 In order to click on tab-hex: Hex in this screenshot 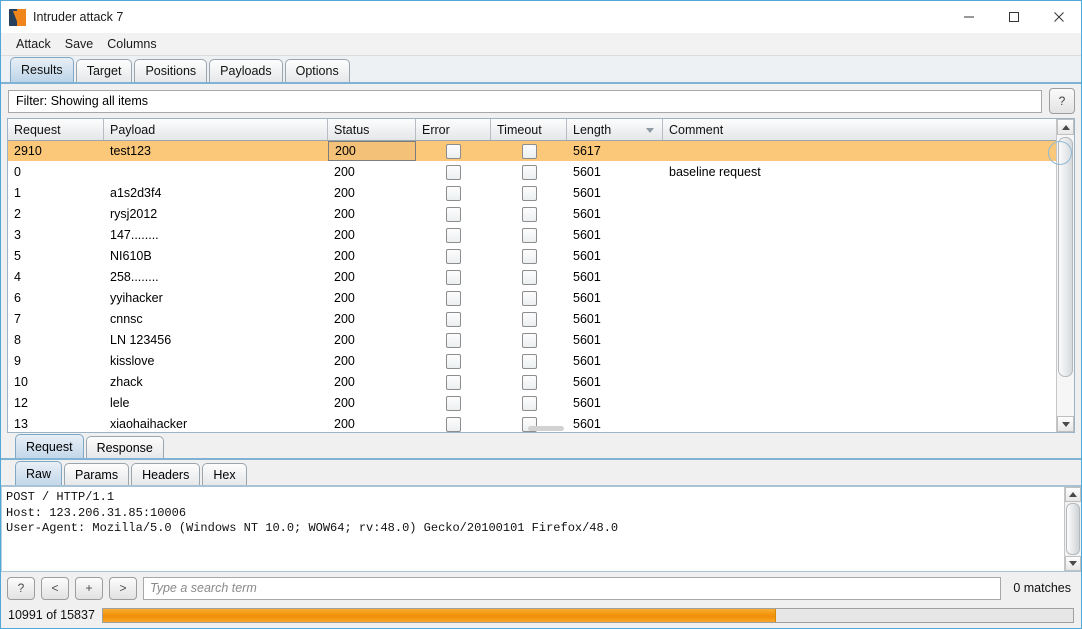, I will do `click(224, 474)`.